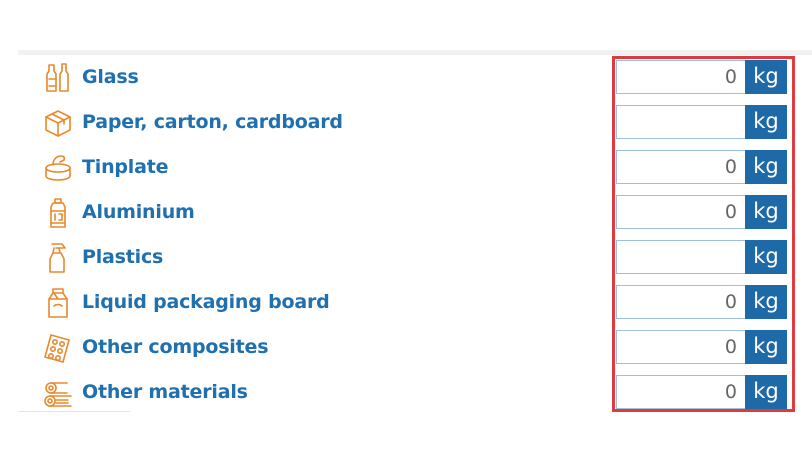  Describe the element at coordinates (58, 78) in the screenshot. I see `glass-bottles-icon` at that location.